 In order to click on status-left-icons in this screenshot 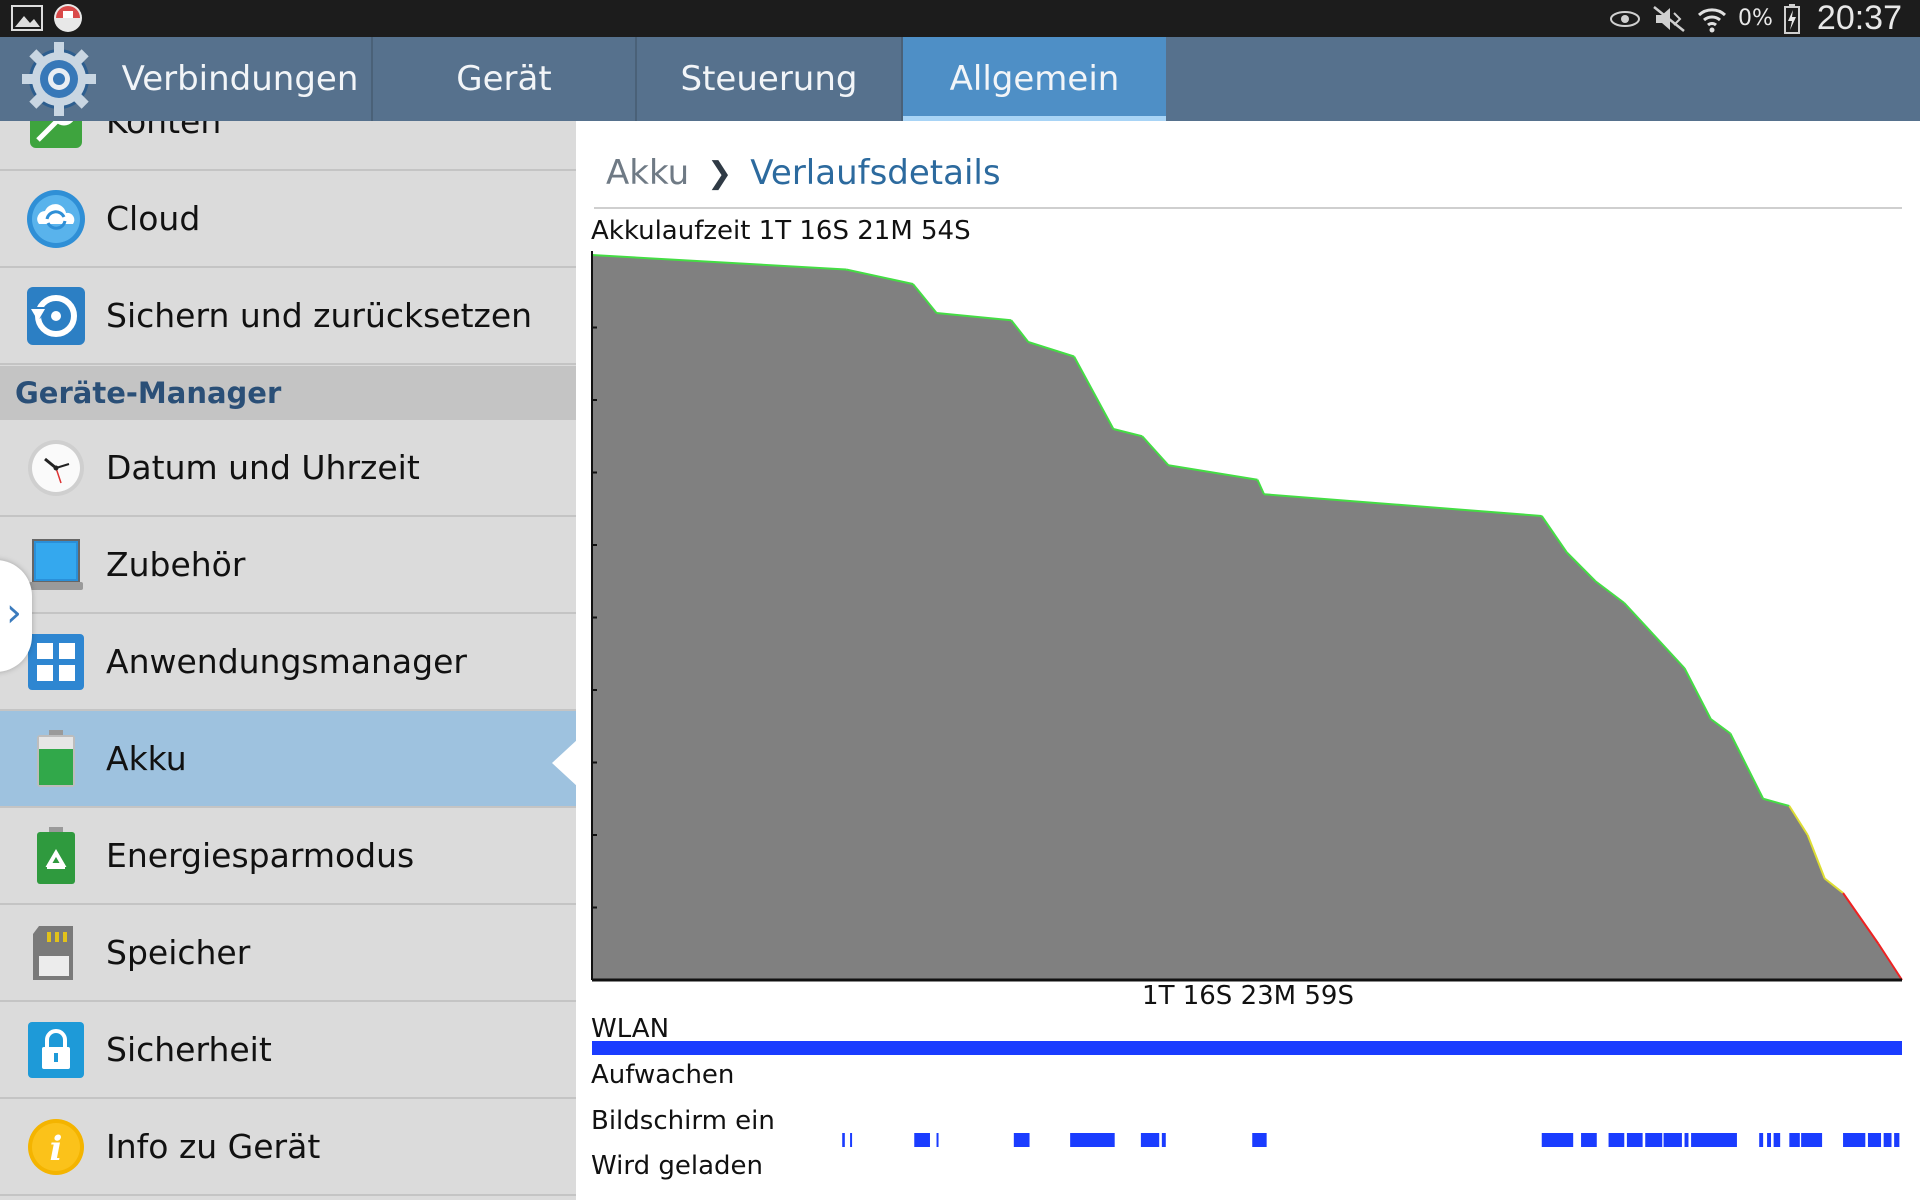, I will do `click(46, 18)`.